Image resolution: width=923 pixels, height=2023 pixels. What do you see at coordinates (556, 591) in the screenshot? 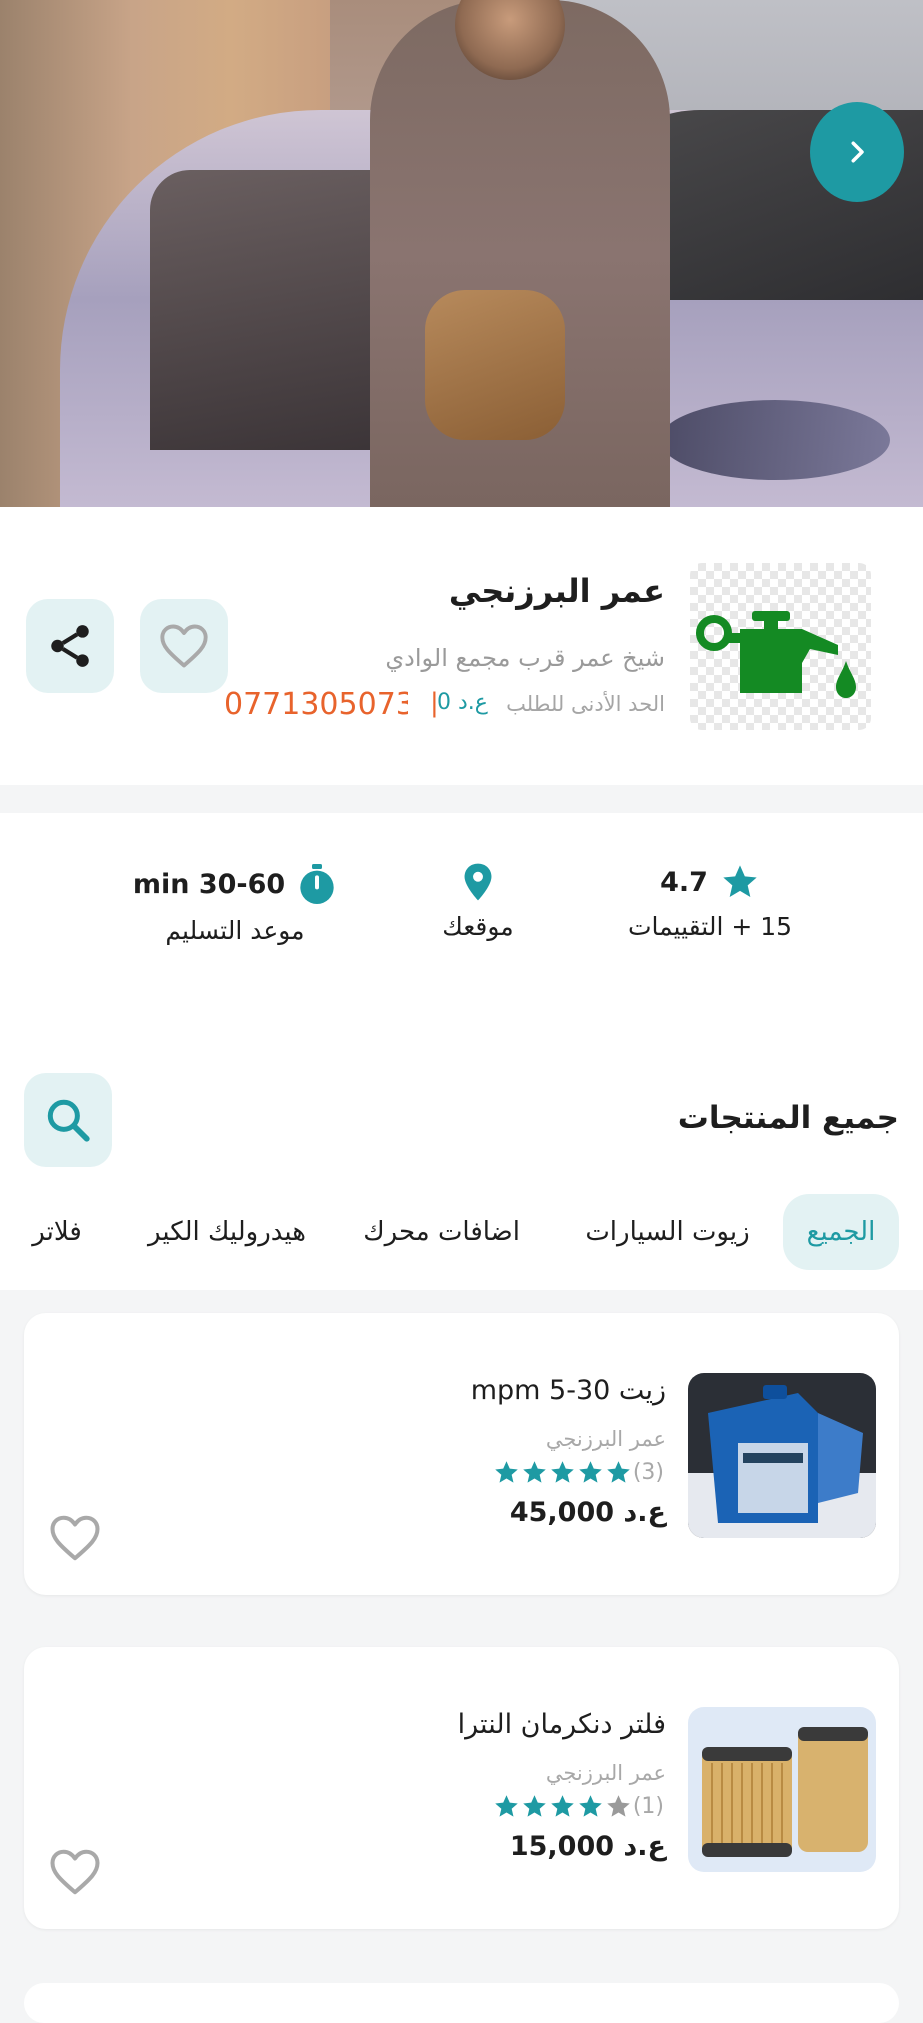
I see `store-name: عمر البرزنجي` at bounding box center [556, 591].